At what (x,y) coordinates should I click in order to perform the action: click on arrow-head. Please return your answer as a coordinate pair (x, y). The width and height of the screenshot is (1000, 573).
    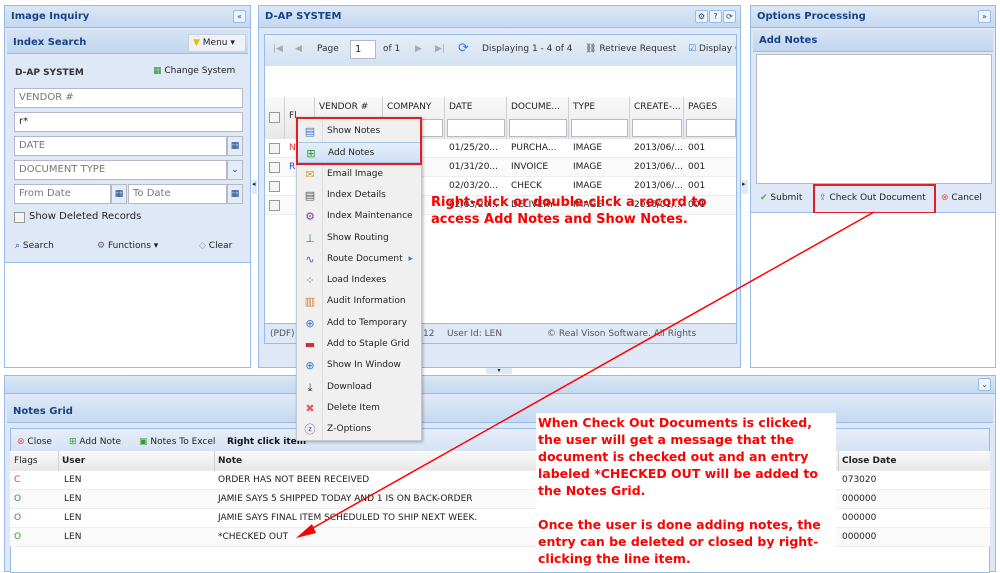
    Looking at the image, I should click on (306, 531).